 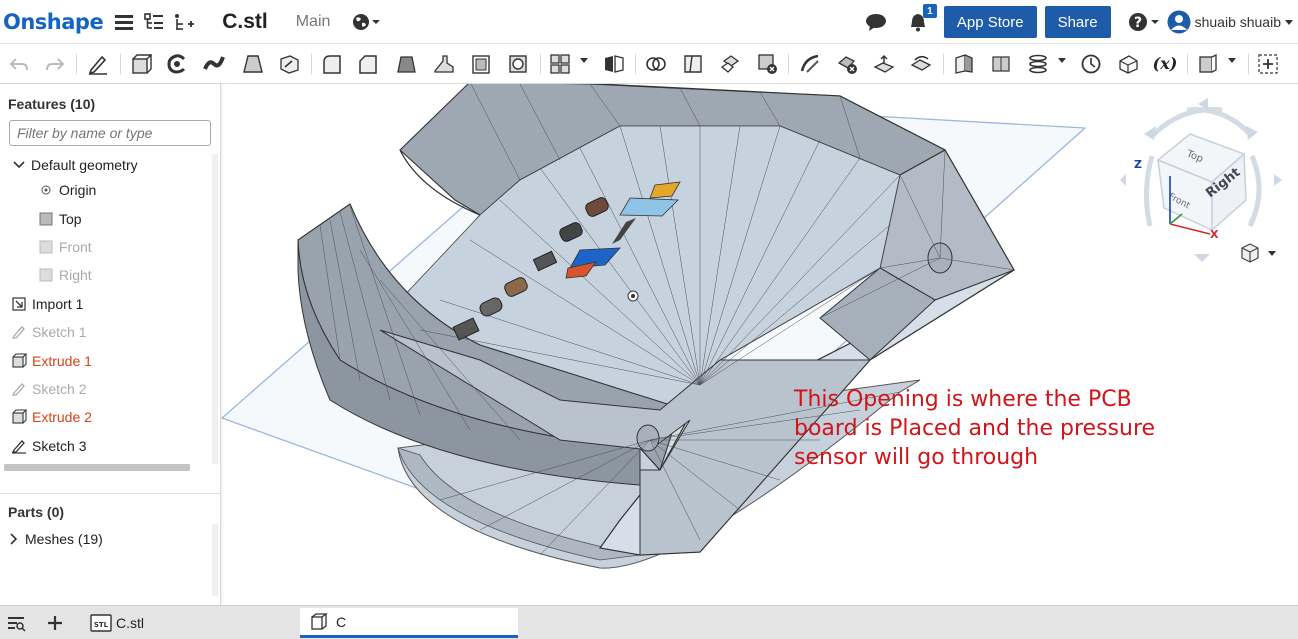 I want to click on linear-pattern-icon, so click(x=560, y=64).